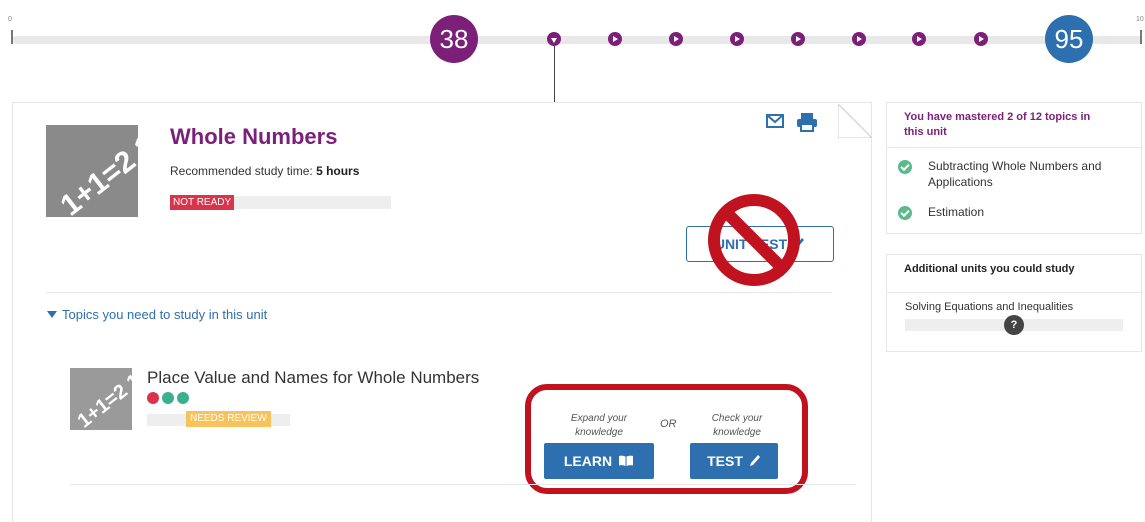 The width and height of the screenshot is (1145, 522). Describe the element at coordinates (554, 74) in the screenshot. I see `marker-connector` at that location.